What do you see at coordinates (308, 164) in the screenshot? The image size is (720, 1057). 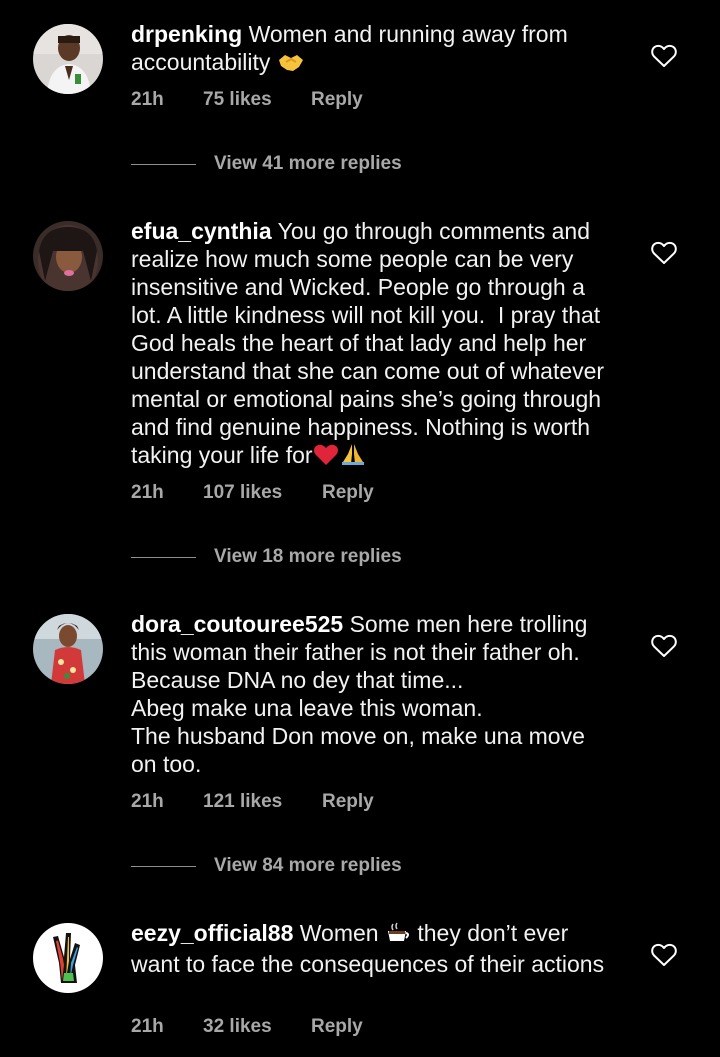 I see `view-more-label: View 41 more replies` at bounding box center [308, 164].